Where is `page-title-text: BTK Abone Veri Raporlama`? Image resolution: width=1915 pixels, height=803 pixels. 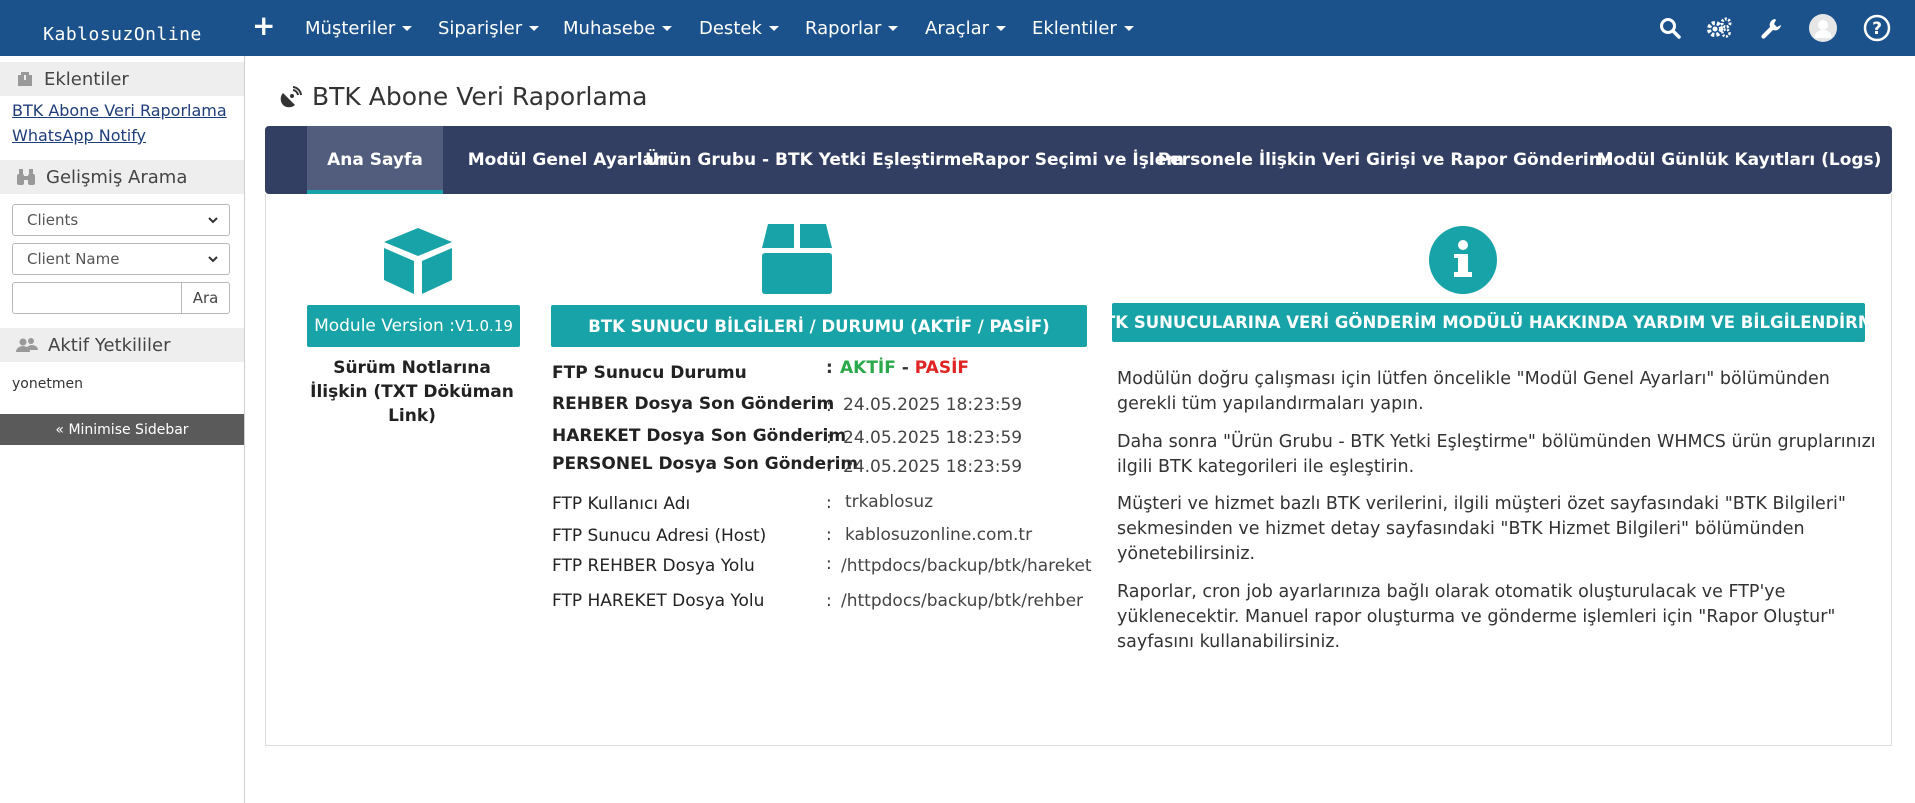
page-title-text: BTK Abone Veri Raporlama is located at coordinates (480, 96).